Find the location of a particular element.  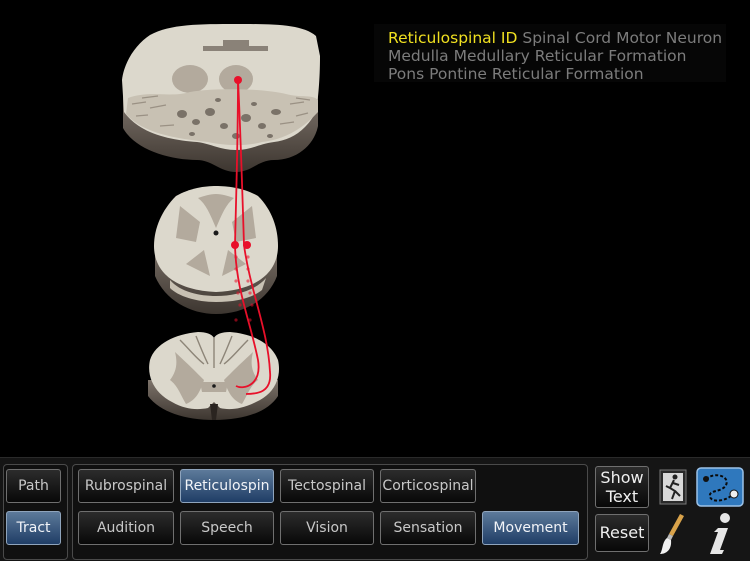

running-figure-icon is located at coordinates (673, 487).